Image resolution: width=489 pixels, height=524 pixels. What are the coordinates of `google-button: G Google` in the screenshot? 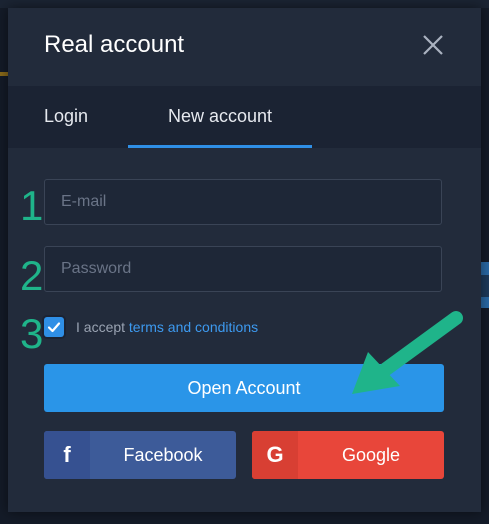 It's located at (348, 455).